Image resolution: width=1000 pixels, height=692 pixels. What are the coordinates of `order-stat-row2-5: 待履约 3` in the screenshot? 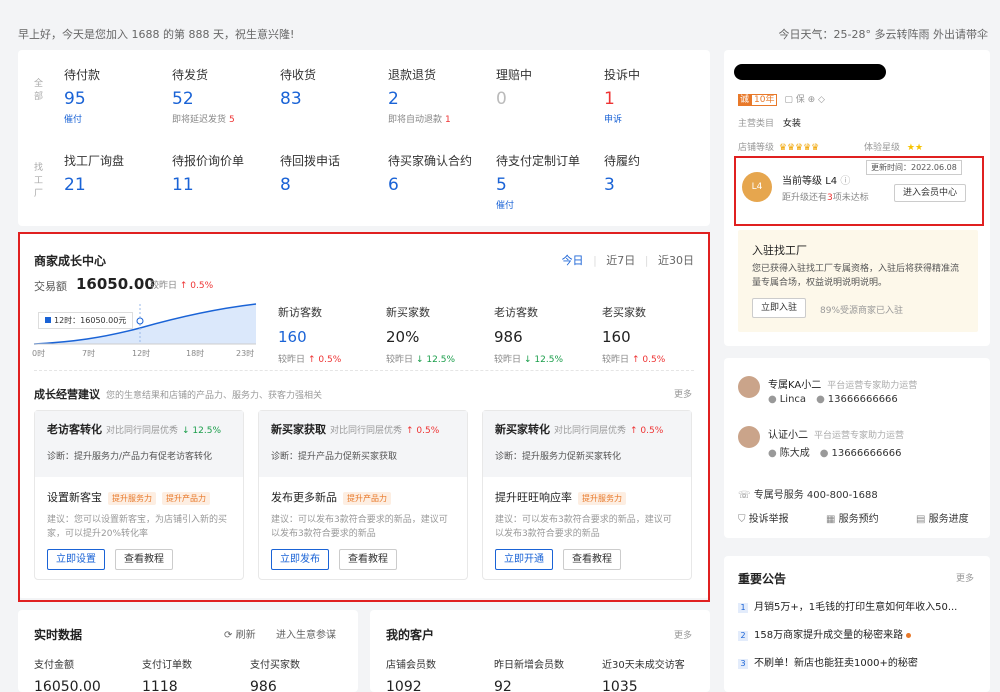 It's located at (654, 175).